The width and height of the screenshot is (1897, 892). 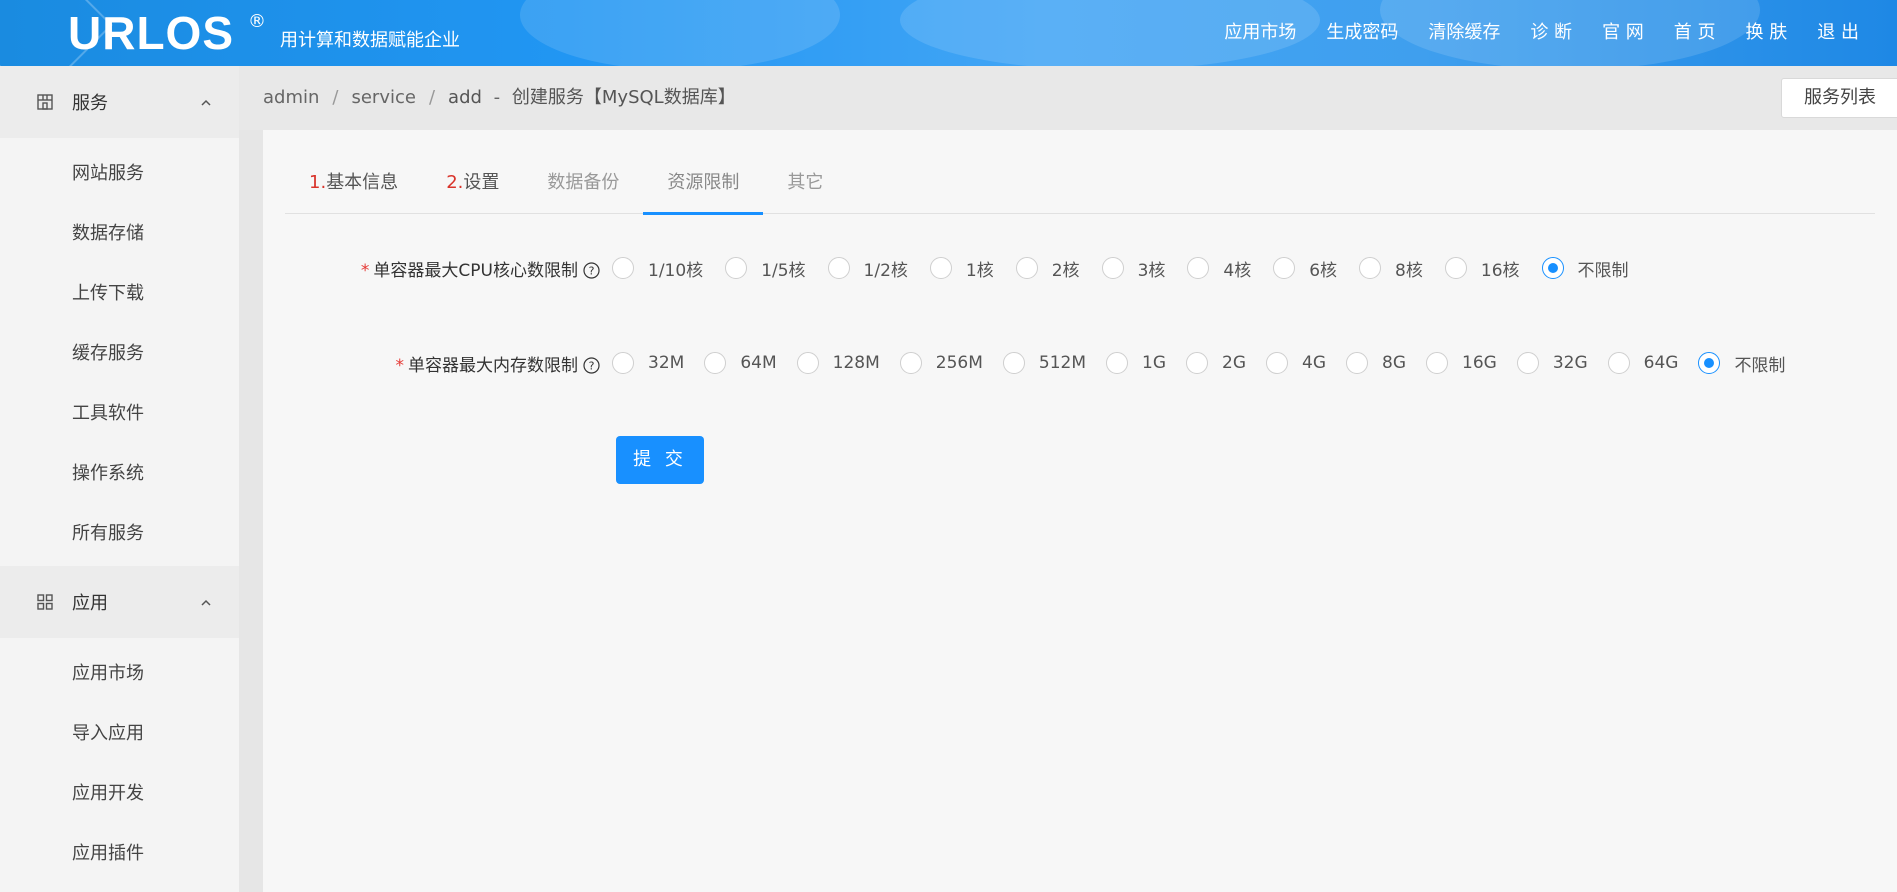 I want to click on memory-limit-radio-4: 512M, so click(x=1054, y=363).